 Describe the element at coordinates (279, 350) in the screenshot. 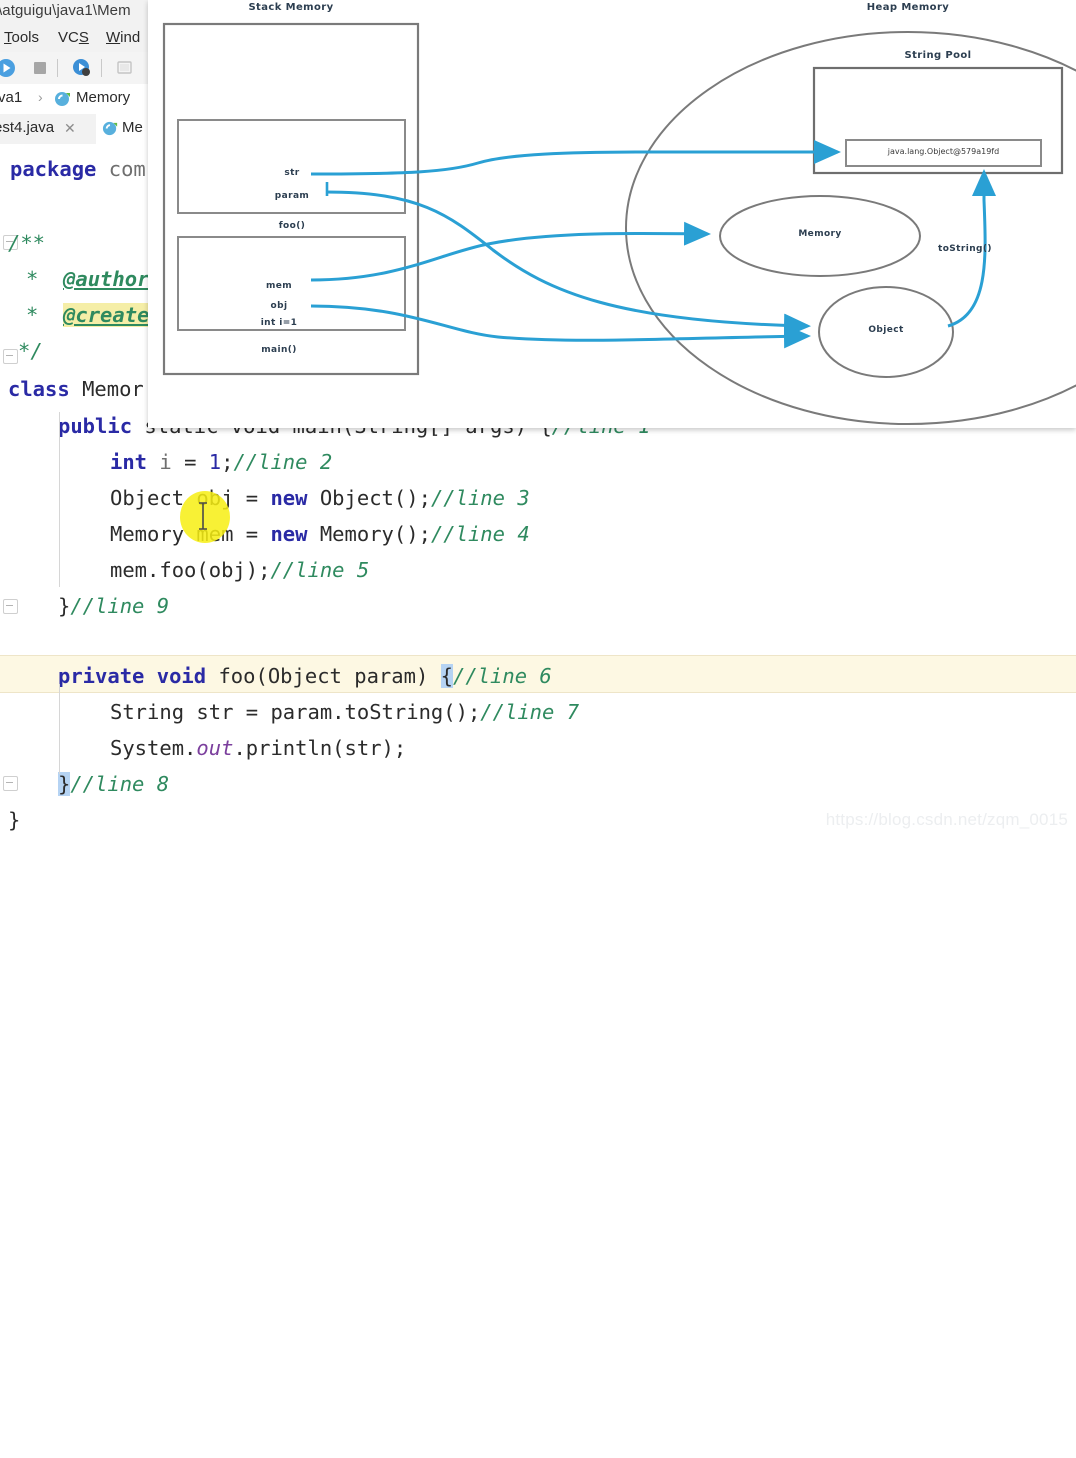

I see `stack-frame-main-label: main()` at that location.